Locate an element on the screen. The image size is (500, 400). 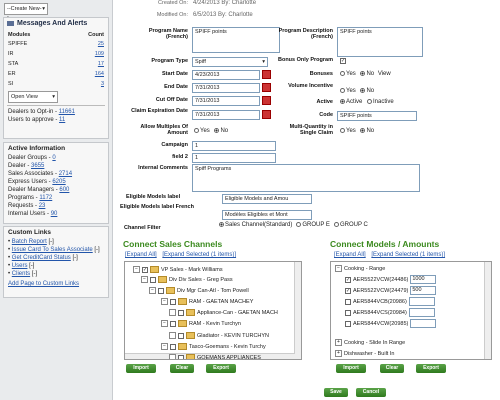
campaign-input: 1 is located at coordinates (234, 146).